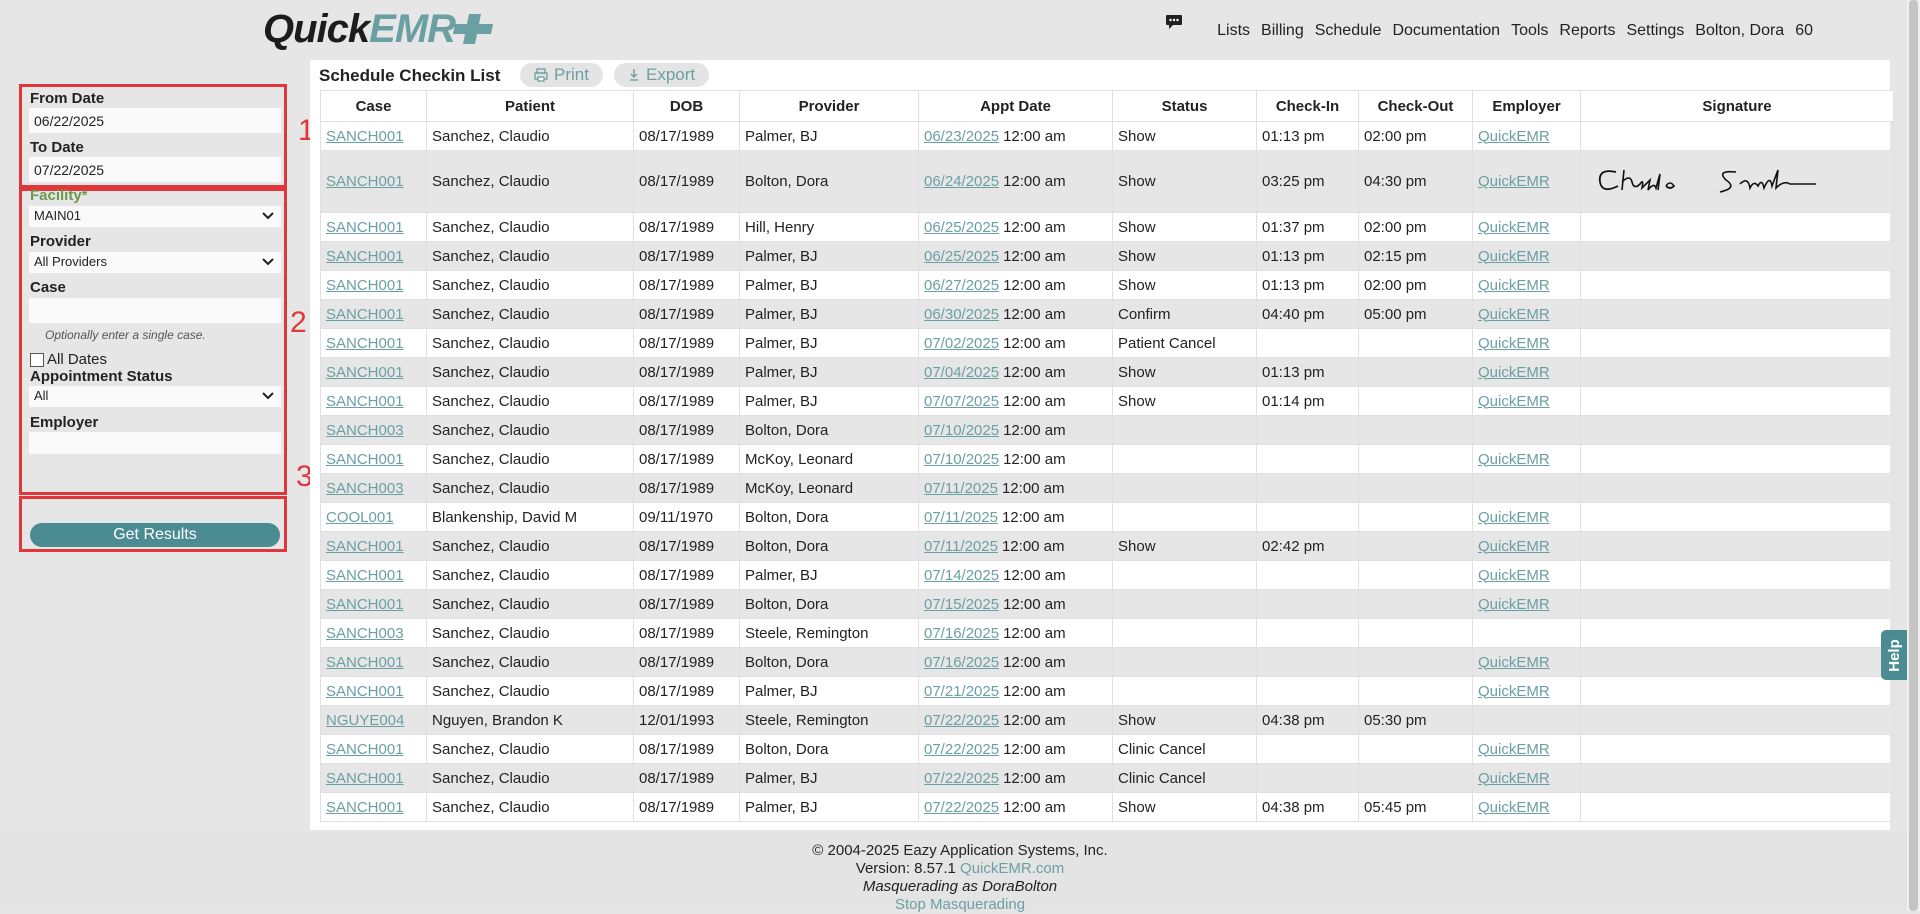 The image size is (1920, 914). Describe the element at coordinates (373, 106) in the screenshot. I see `column-header-case: Case` at that location.